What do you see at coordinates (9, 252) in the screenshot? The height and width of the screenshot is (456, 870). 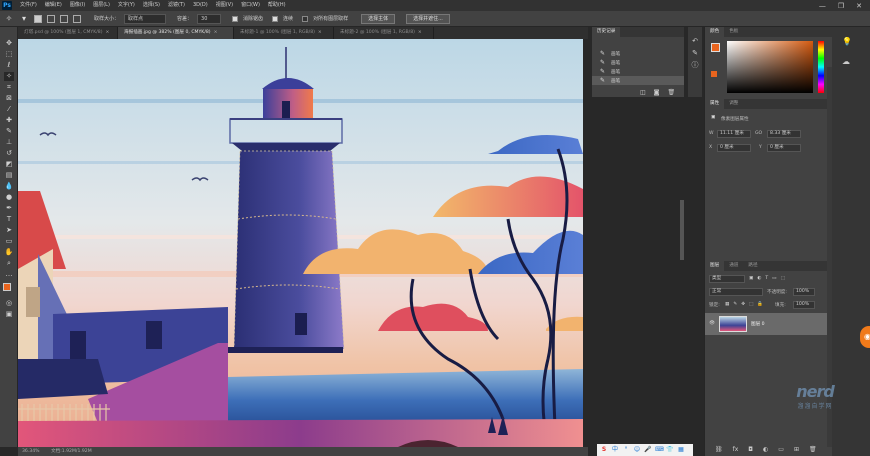 I see `hand-tool-icon: ✋` at bounding box center [9, 252].